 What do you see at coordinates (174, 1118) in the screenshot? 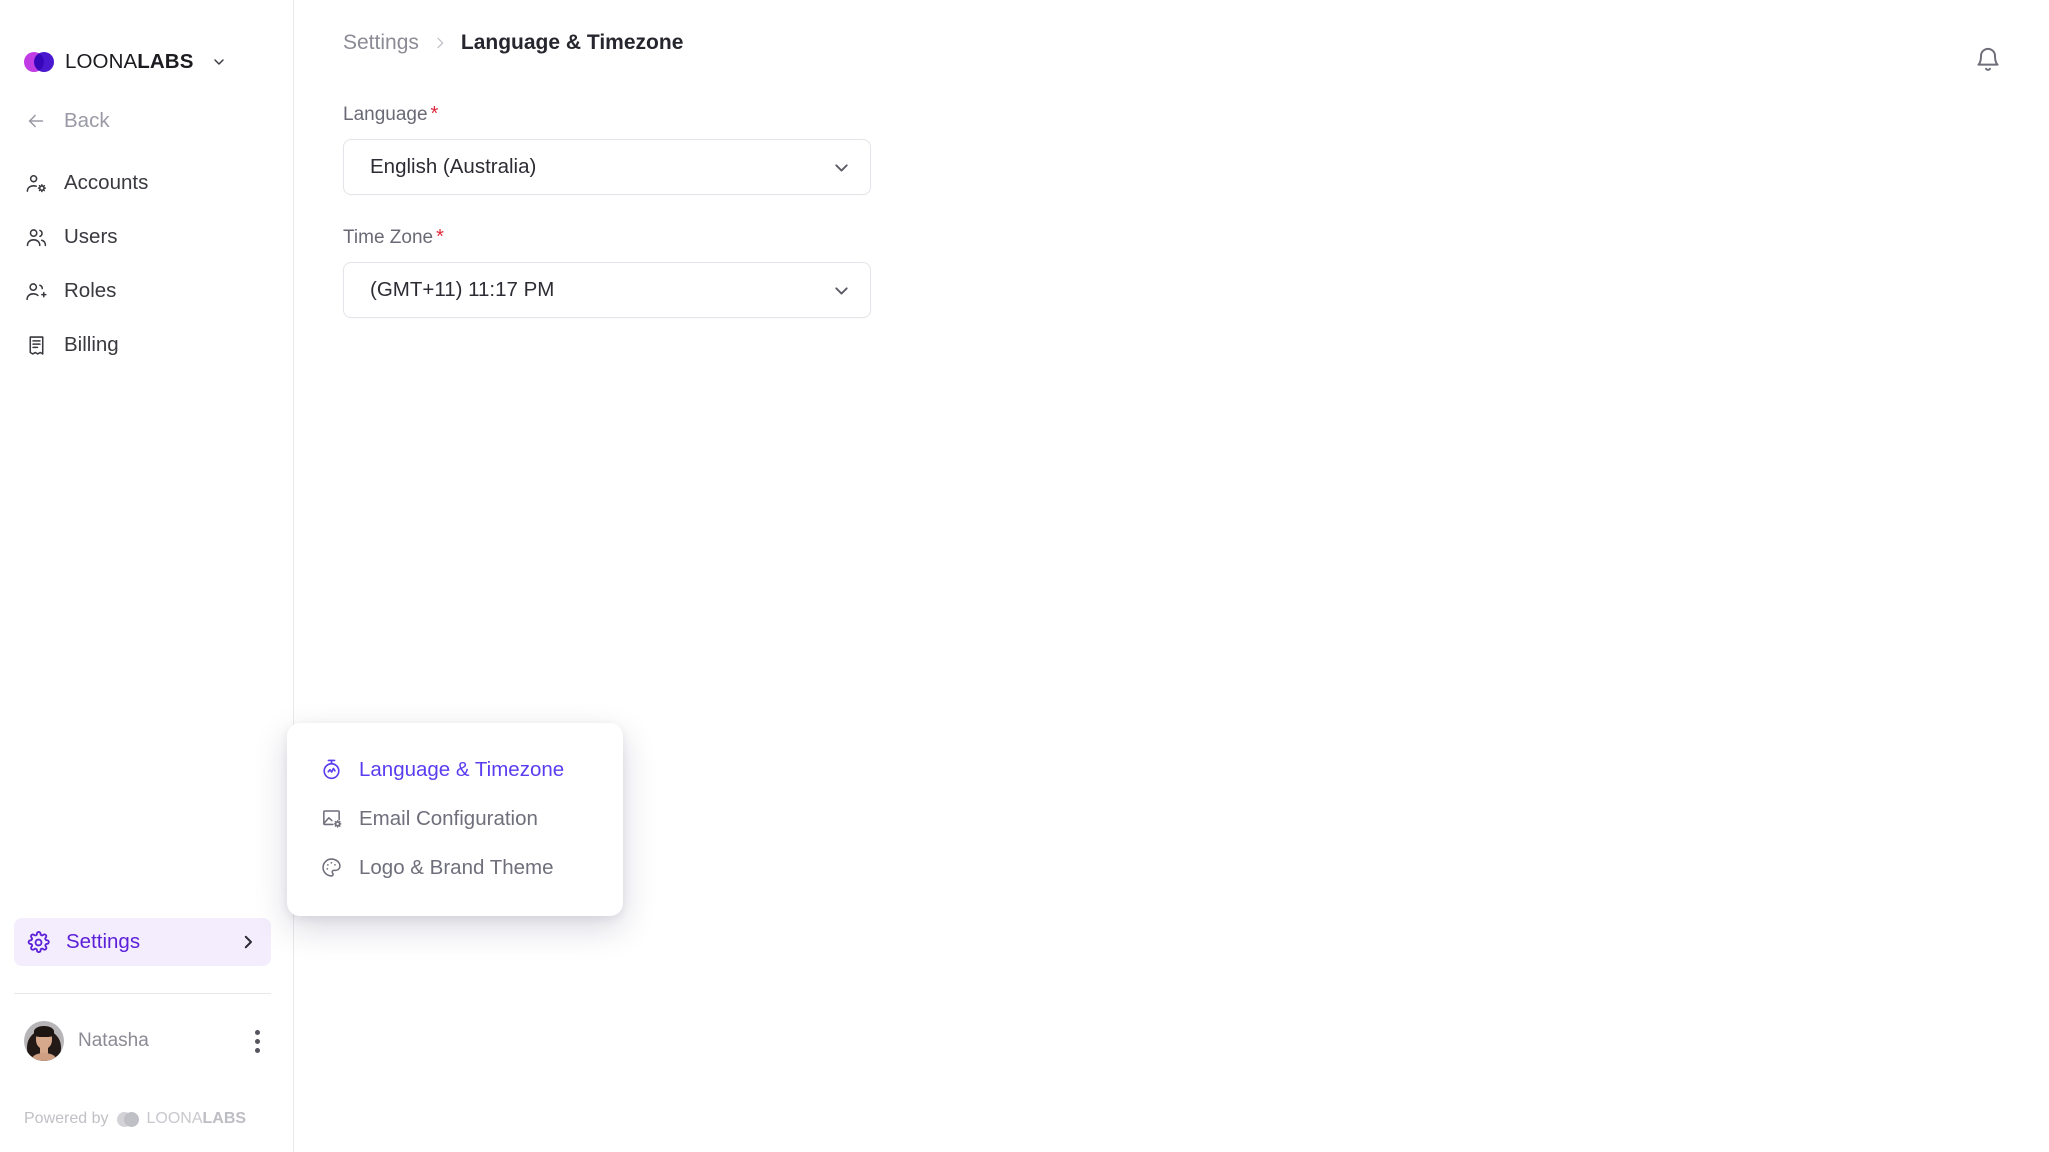
I see `powered-by-brand-regular: LOONA` at bounding box center [174, 1118].